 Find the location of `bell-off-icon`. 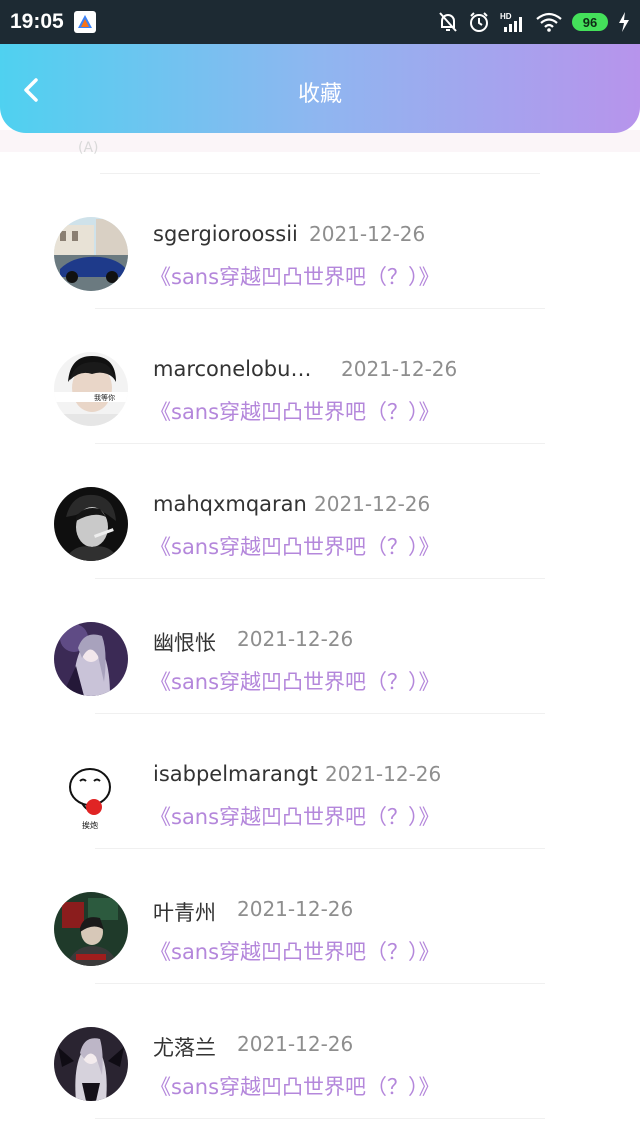

bell-off-icon is located at coordinates (448, 22).